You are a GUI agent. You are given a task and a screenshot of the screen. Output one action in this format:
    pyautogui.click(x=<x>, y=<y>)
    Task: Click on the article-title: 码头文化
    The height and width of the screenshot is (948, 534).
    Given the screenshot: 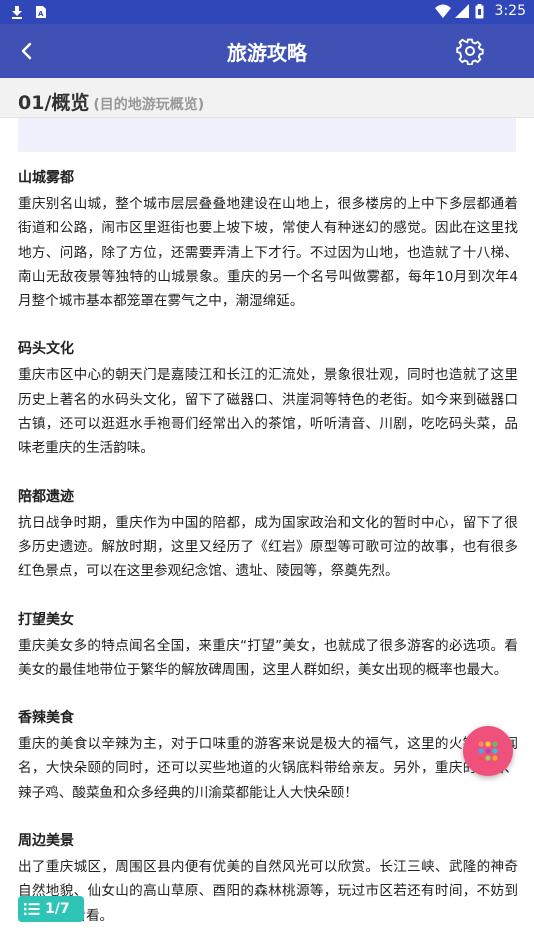 What is the action you would take?
    pyautogui.click(x=46, y=349)
    